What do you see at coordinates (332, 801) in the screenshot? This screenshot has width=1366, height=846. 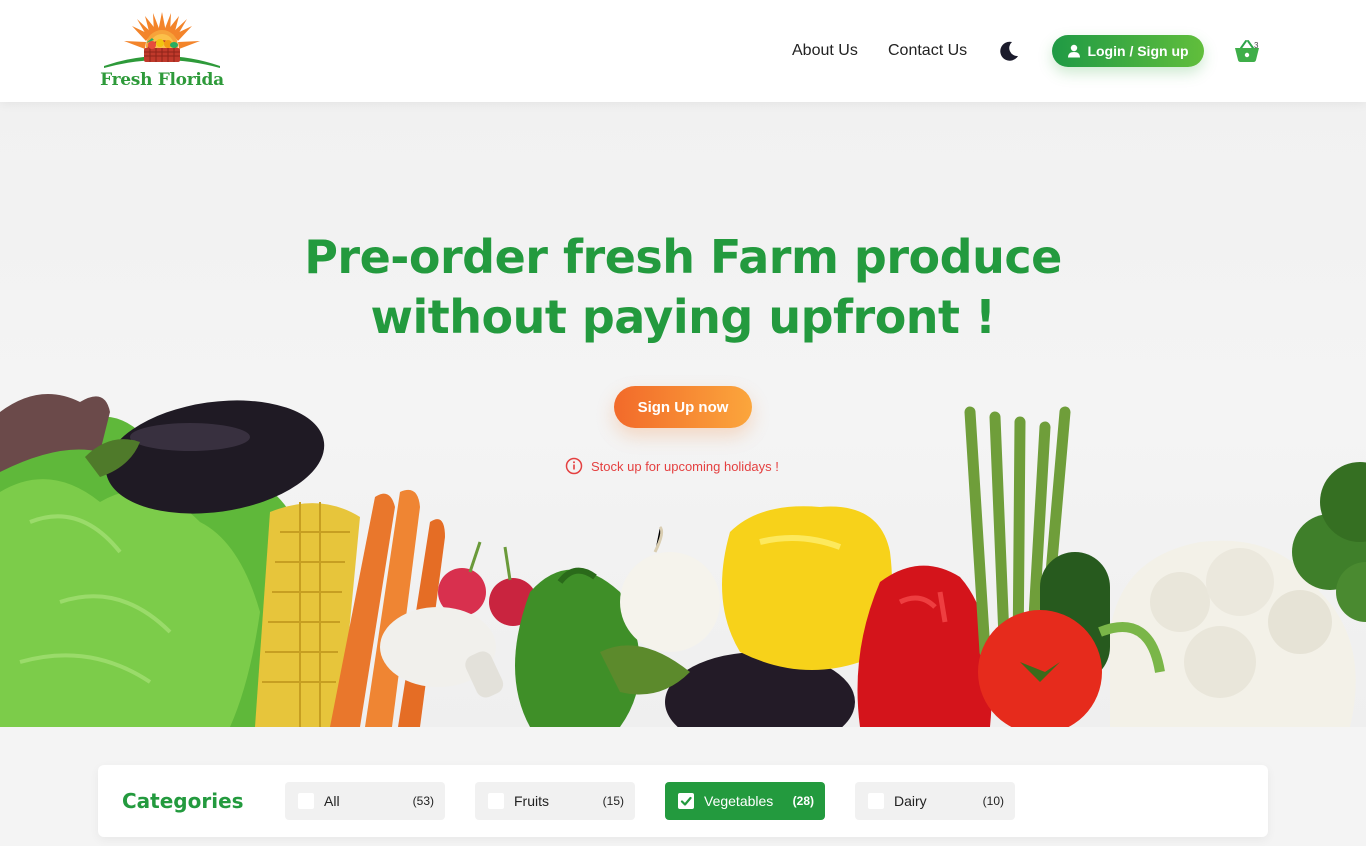 I see `category-label: All` at bounding box center [332, 801].